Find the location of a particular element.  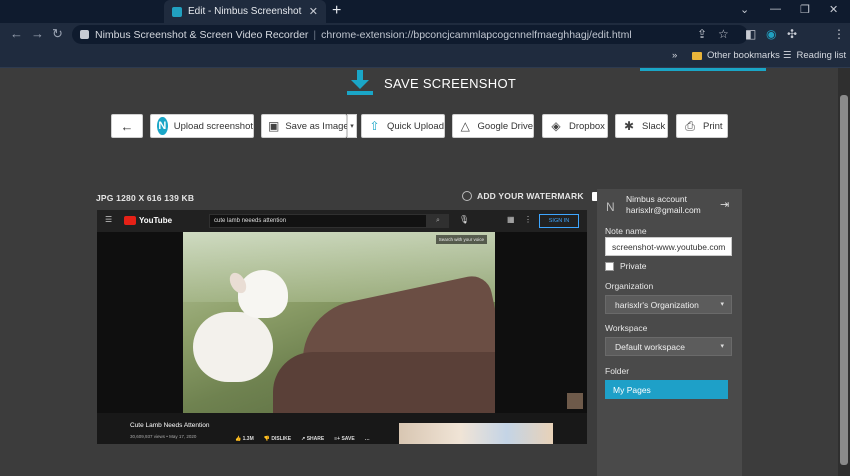

slack-button: ✱ Slack is located at coordinates (641, 126).